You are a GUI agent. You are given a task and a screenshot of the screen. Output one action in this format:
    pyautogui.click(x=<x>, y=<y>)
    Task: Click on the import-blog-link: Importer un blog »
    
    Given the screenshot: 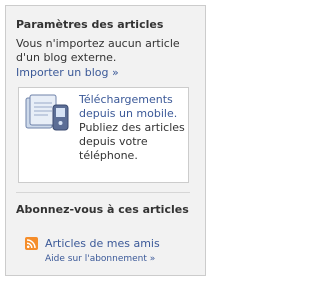 What is the action you would take?
    pyautogui.click(x=67, y=73)
    